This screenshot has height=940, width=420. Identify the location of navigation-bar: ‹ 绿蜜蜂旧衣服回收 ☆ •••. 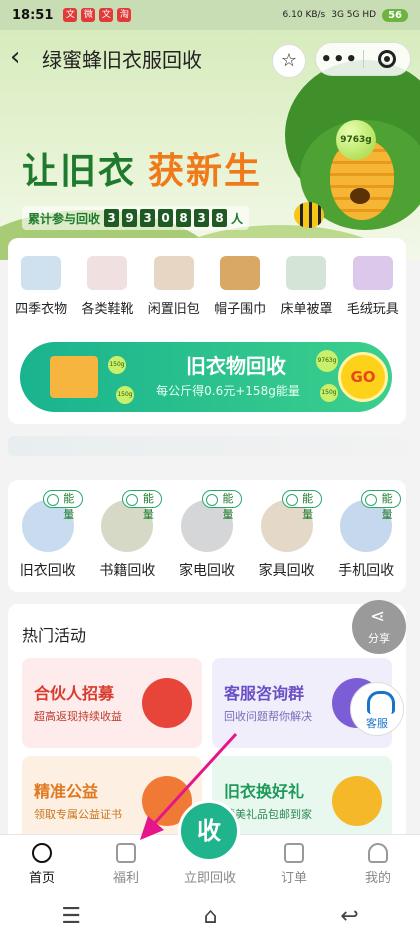
(210, 58).